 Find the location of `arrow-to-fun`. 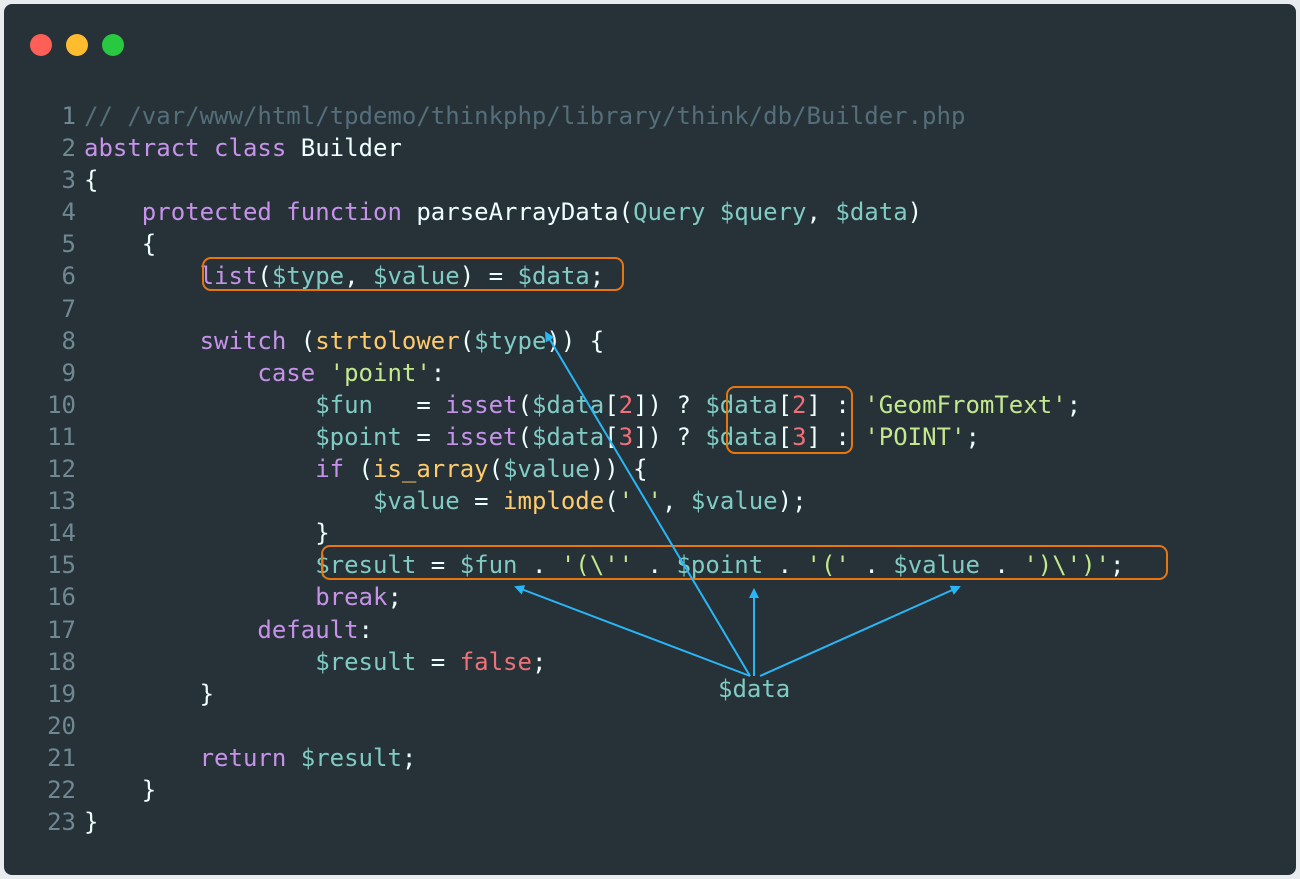

arrow-to-fun is located at coordinates (632, 631).